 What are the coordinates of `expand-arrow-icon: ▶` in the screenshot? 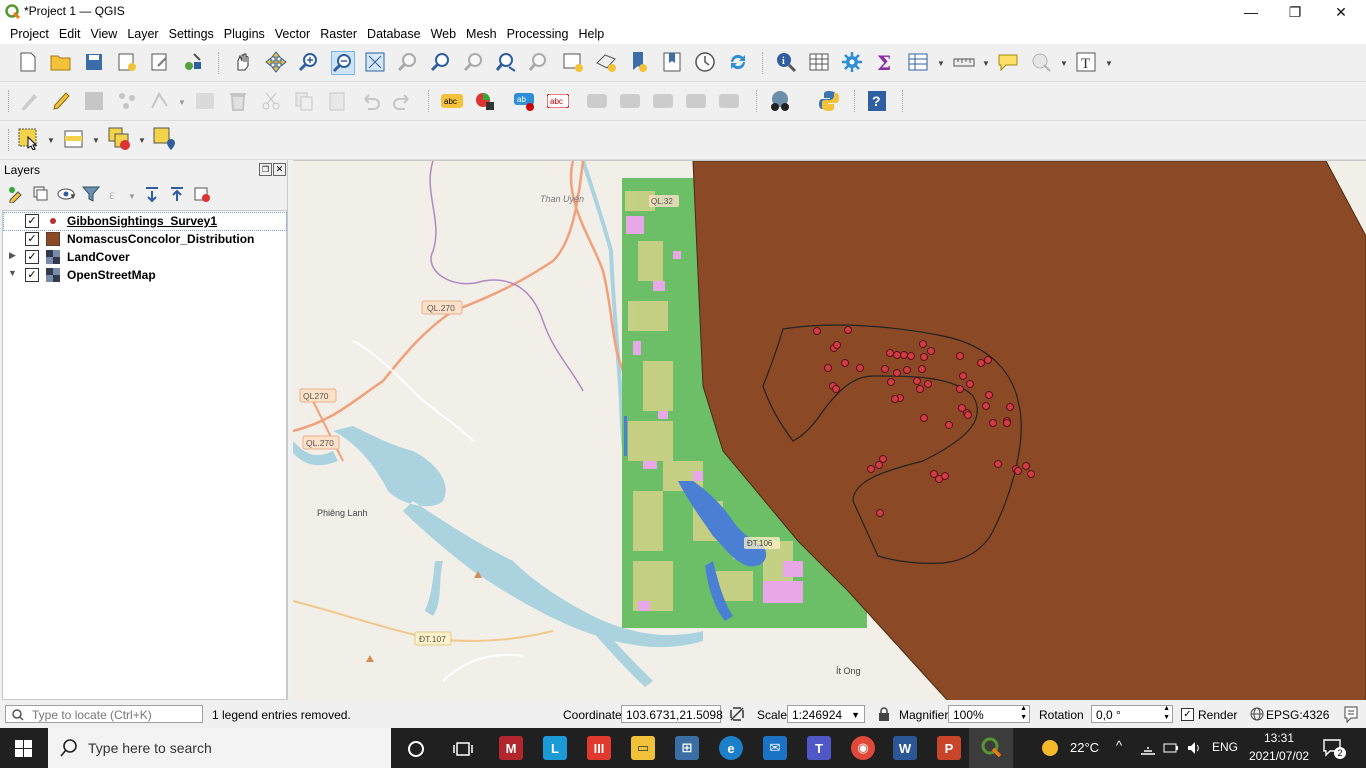 It's located at (12, 255).